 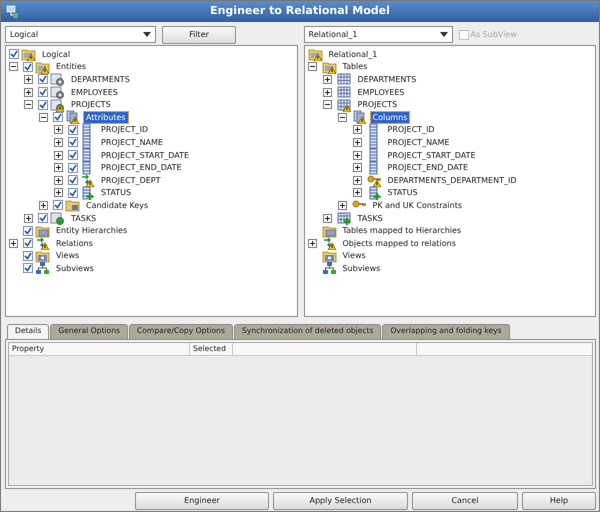 I want to click on dropdown: Relational_1, so click(x=378, y=34).